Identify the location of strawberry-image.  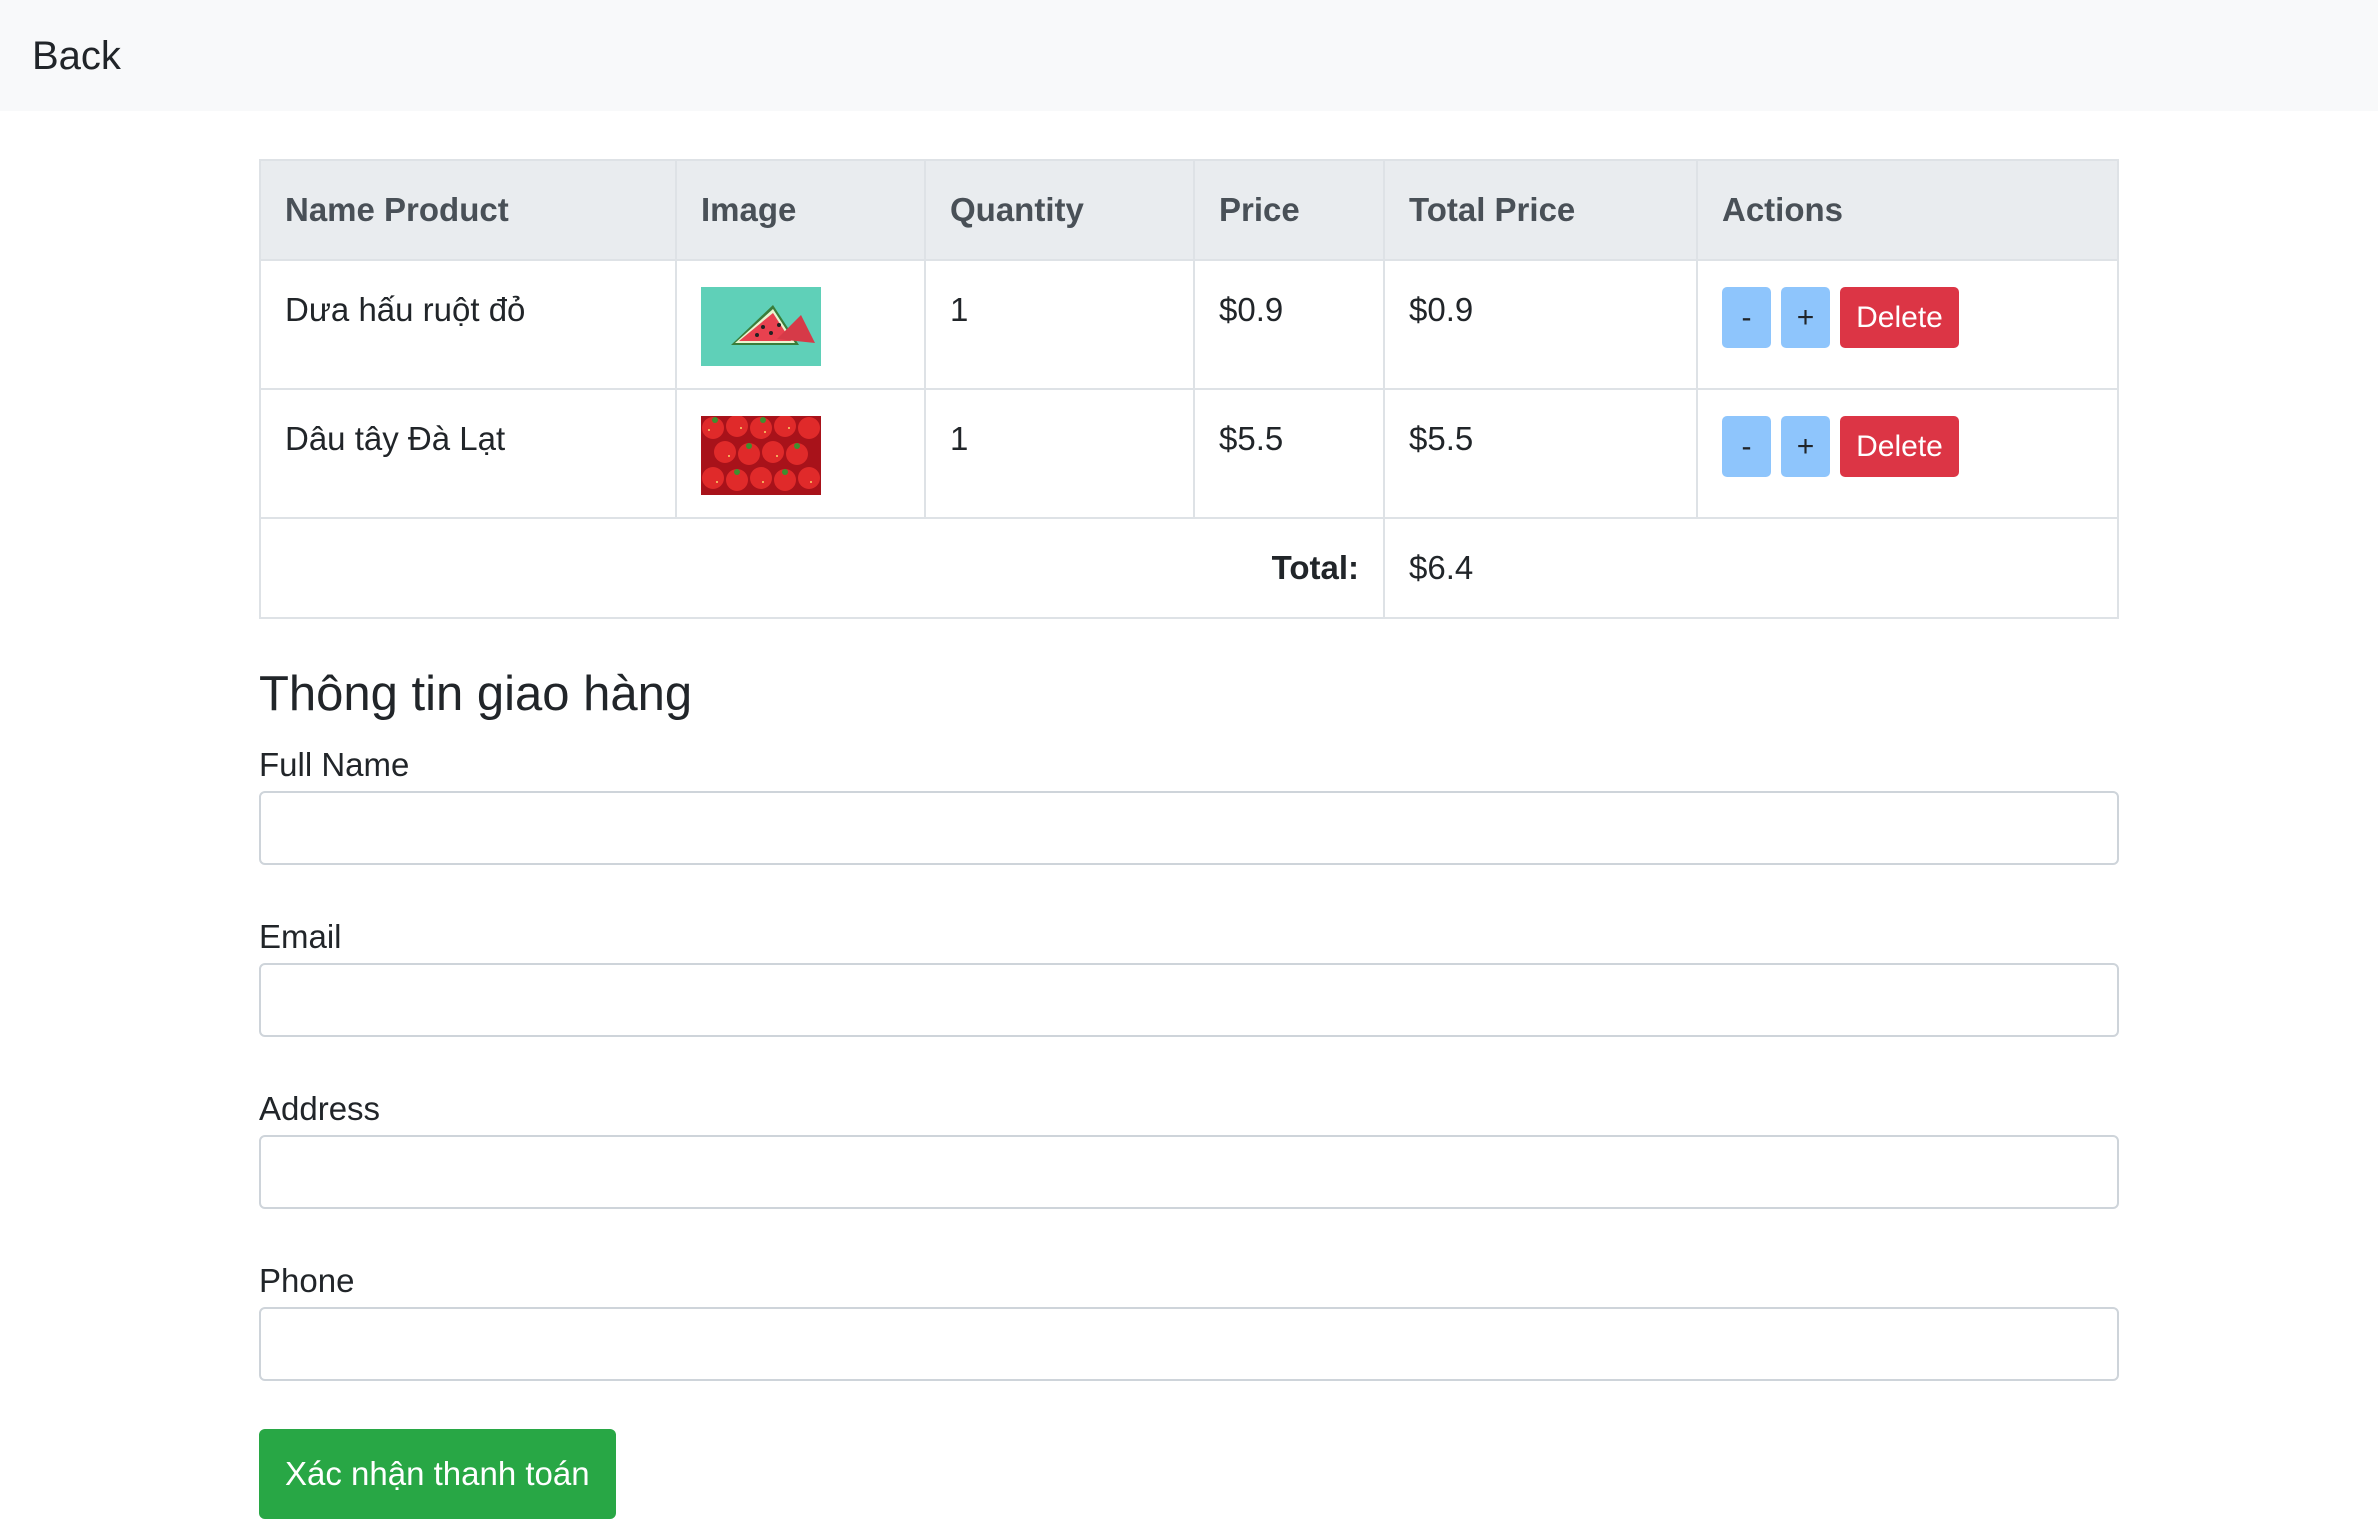
(761, 455).